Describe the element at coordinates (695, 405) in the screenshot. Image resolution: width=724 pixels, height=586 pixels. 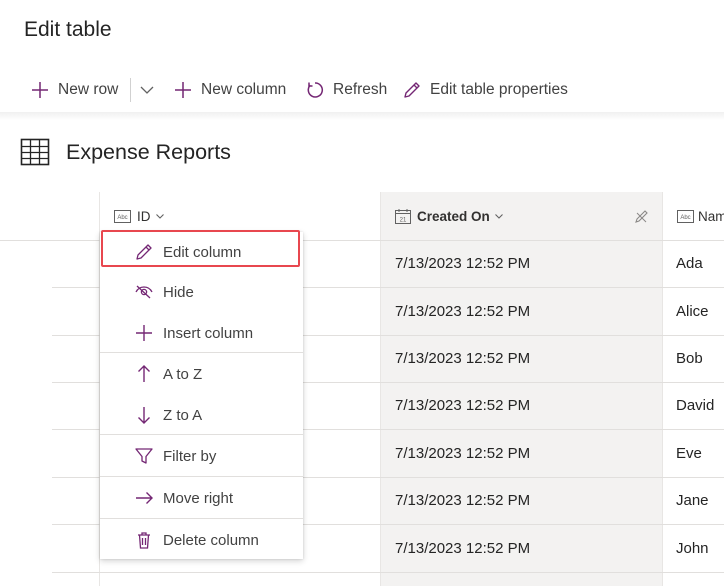
I see `name-cell: David` at that location.